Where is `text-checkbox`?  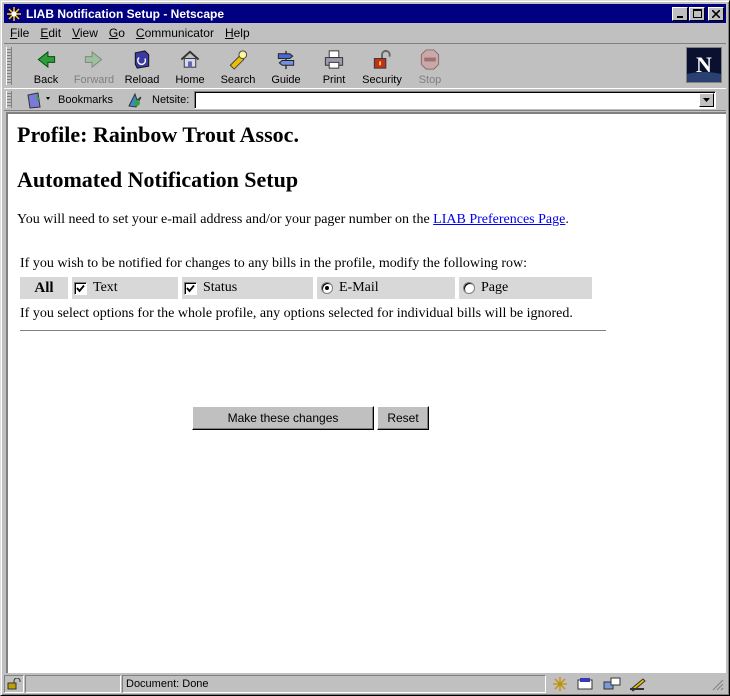
text-checkbox is located at coordinates (80, 288).